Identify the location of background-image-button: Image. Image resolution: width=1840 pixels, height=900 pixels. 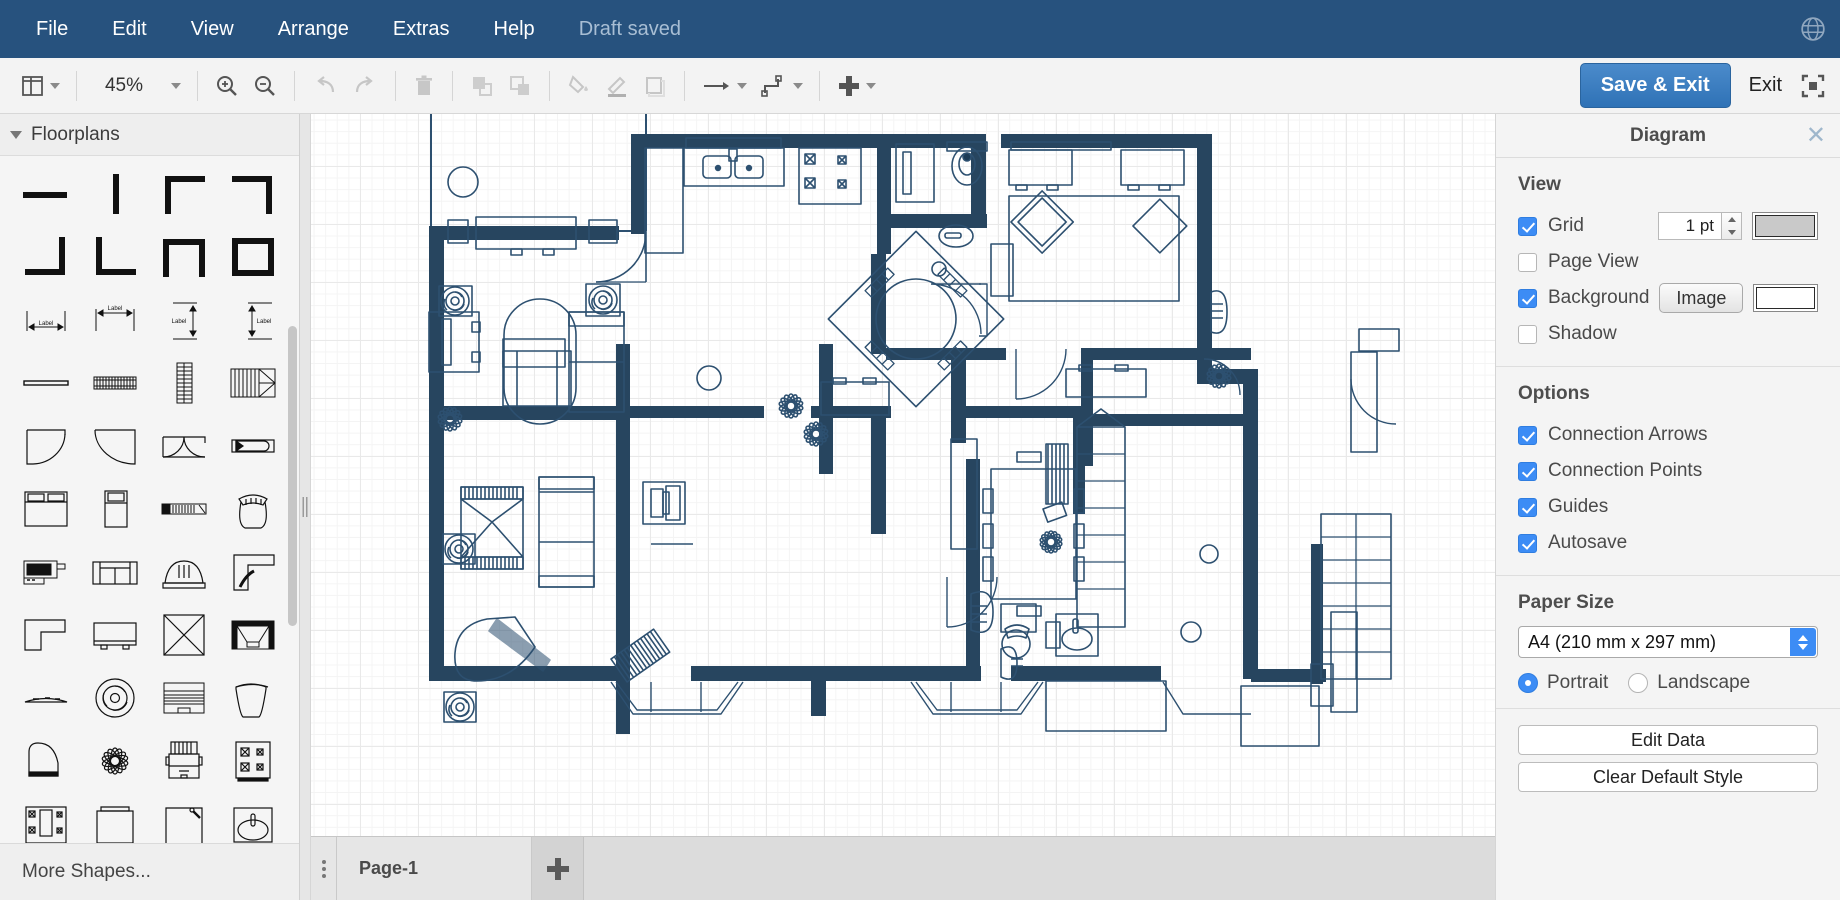
(1701, 298).